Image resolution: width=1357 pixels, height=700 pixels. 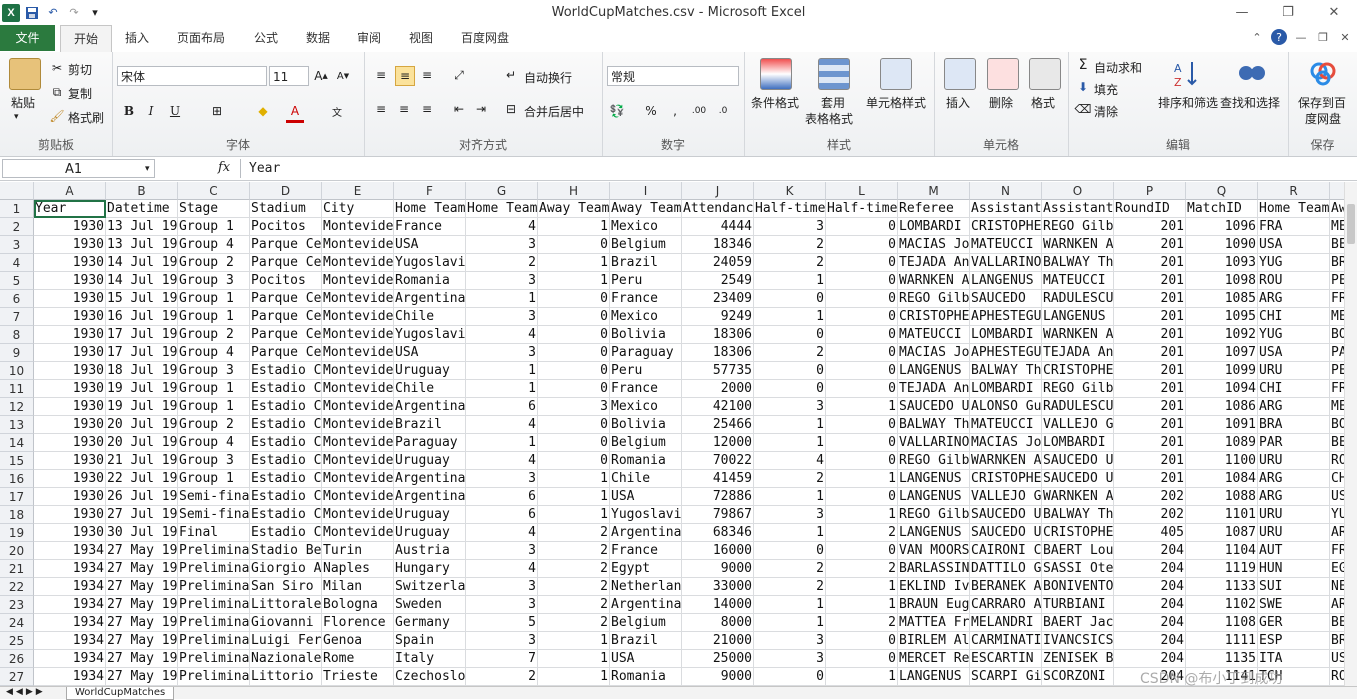 What do you see at coordinates (776, 74) in the screenshot?
I see `conditional-format-icon` at bounding box center [776, 74].